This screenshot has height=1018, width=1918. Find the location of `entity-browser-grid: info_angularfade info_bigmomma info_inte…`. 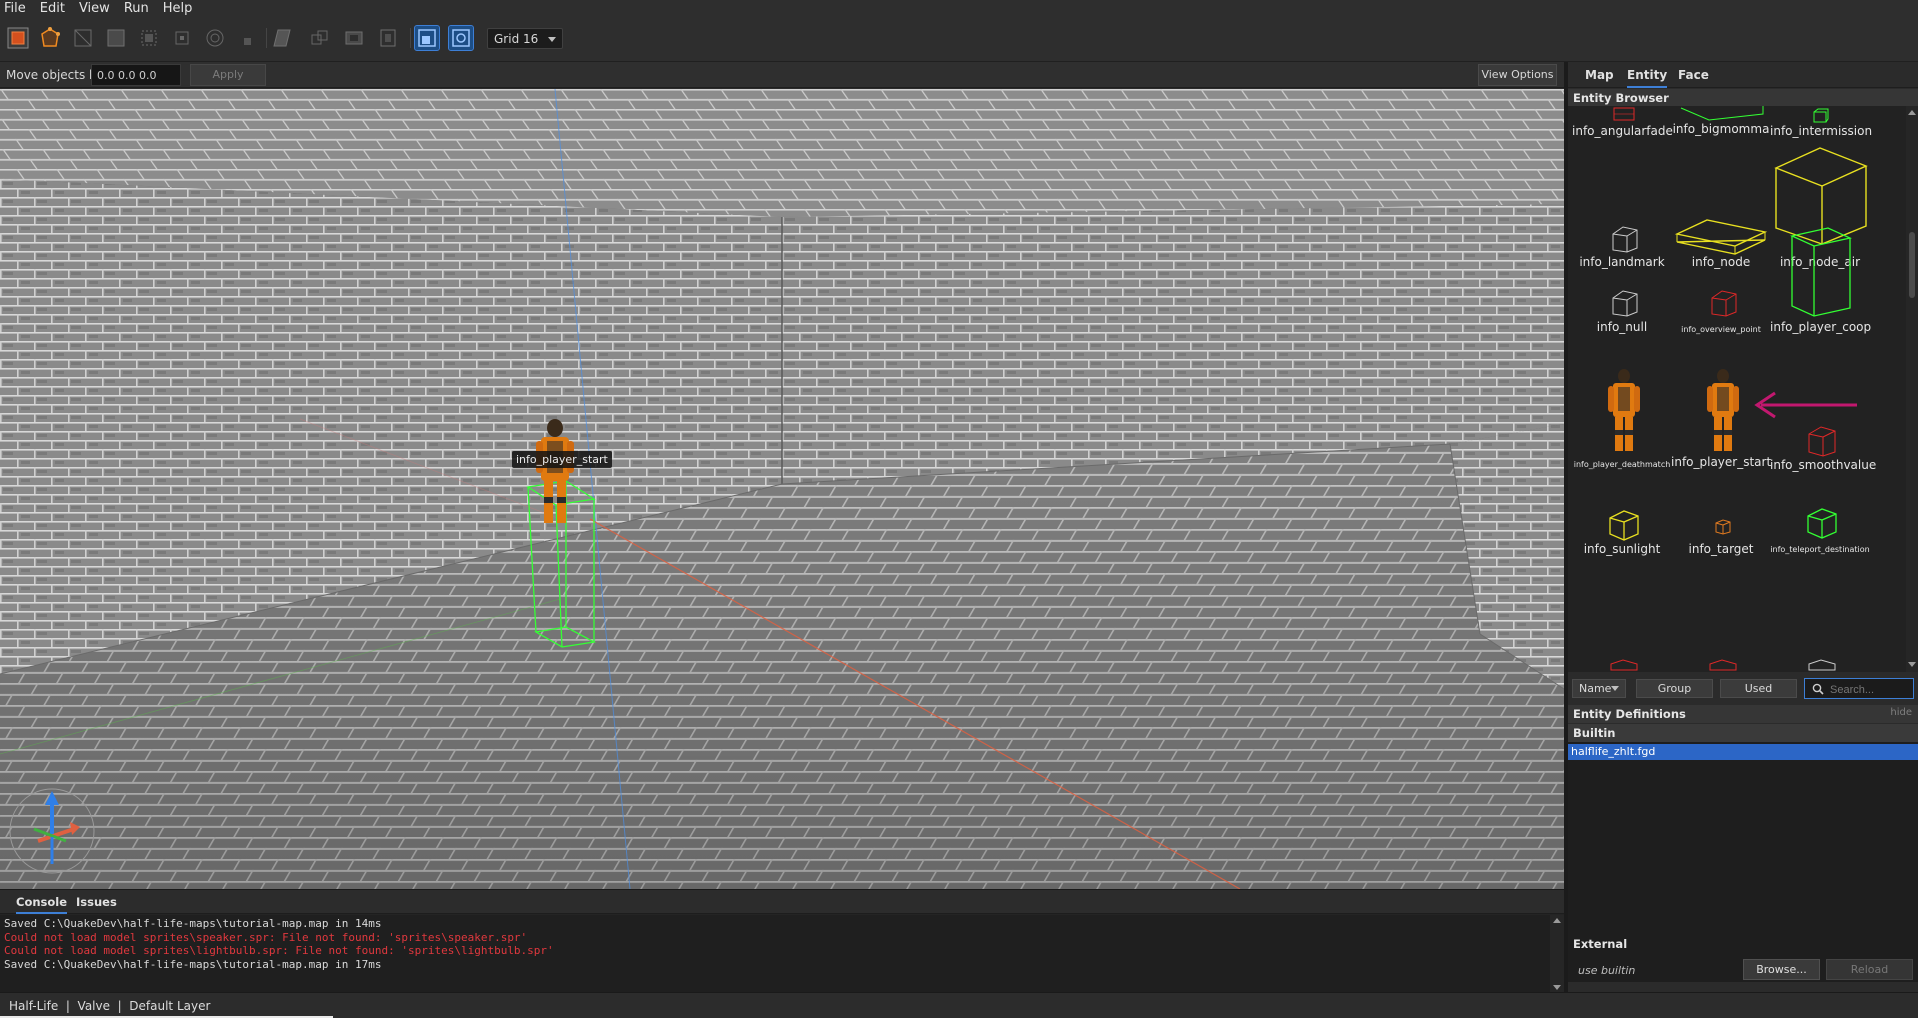

entity-browser-grid: info_angularfade info_bigmomma info_inte… is located at coordinates (1737, 389).